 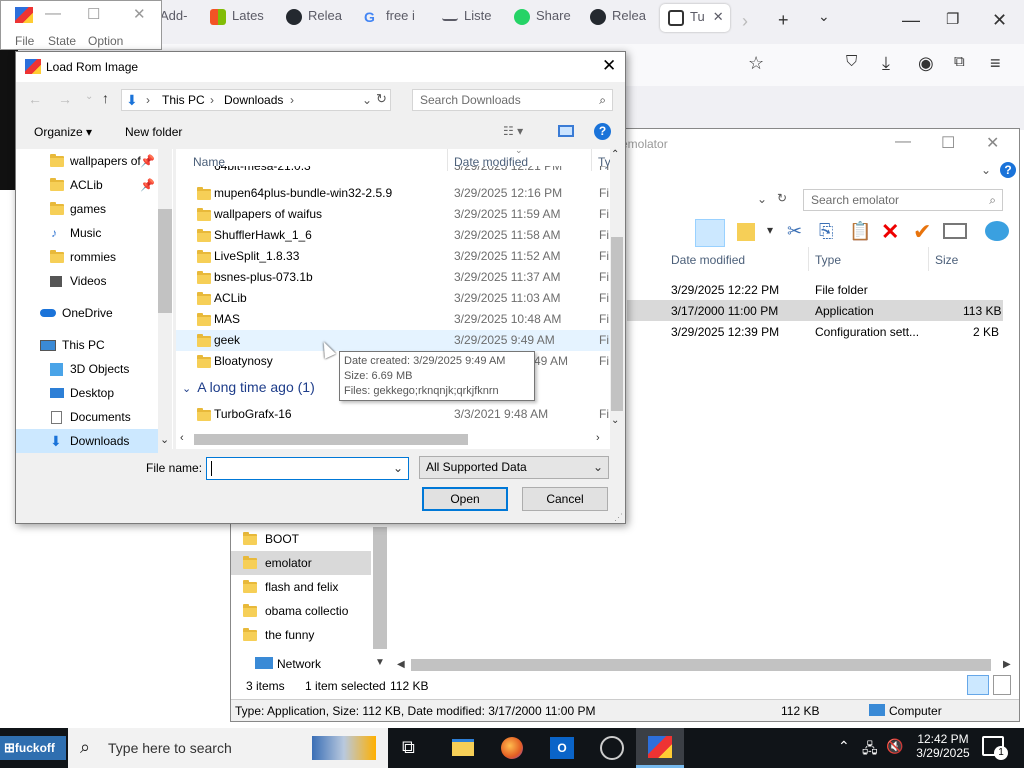 What do you see at coordinates (86, 345) in the screenshot?
I see `nav-item-this-pc: This PC` at bounding box center [86, 345].